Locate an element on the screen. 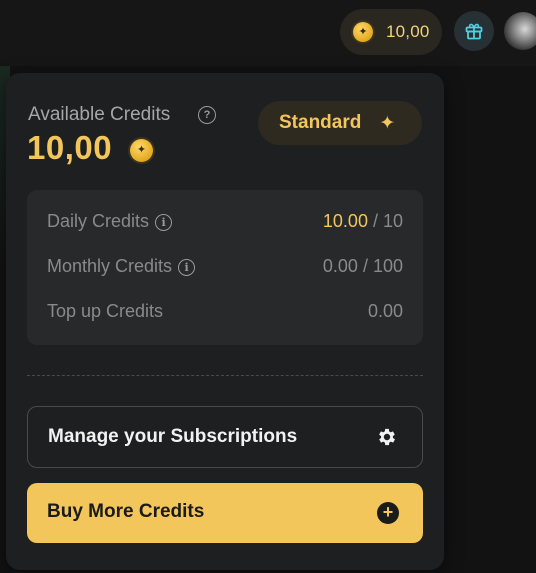 Image resolution: width=536 pixels, height=573 pixels. top-bar: ✦ 10,00 is located at coordinates (268, 33).